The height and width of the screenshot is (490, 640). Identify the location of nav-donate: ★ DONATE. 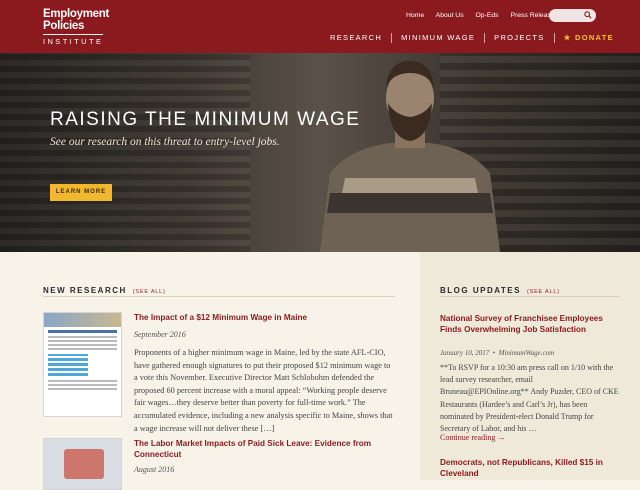
(589, 37).